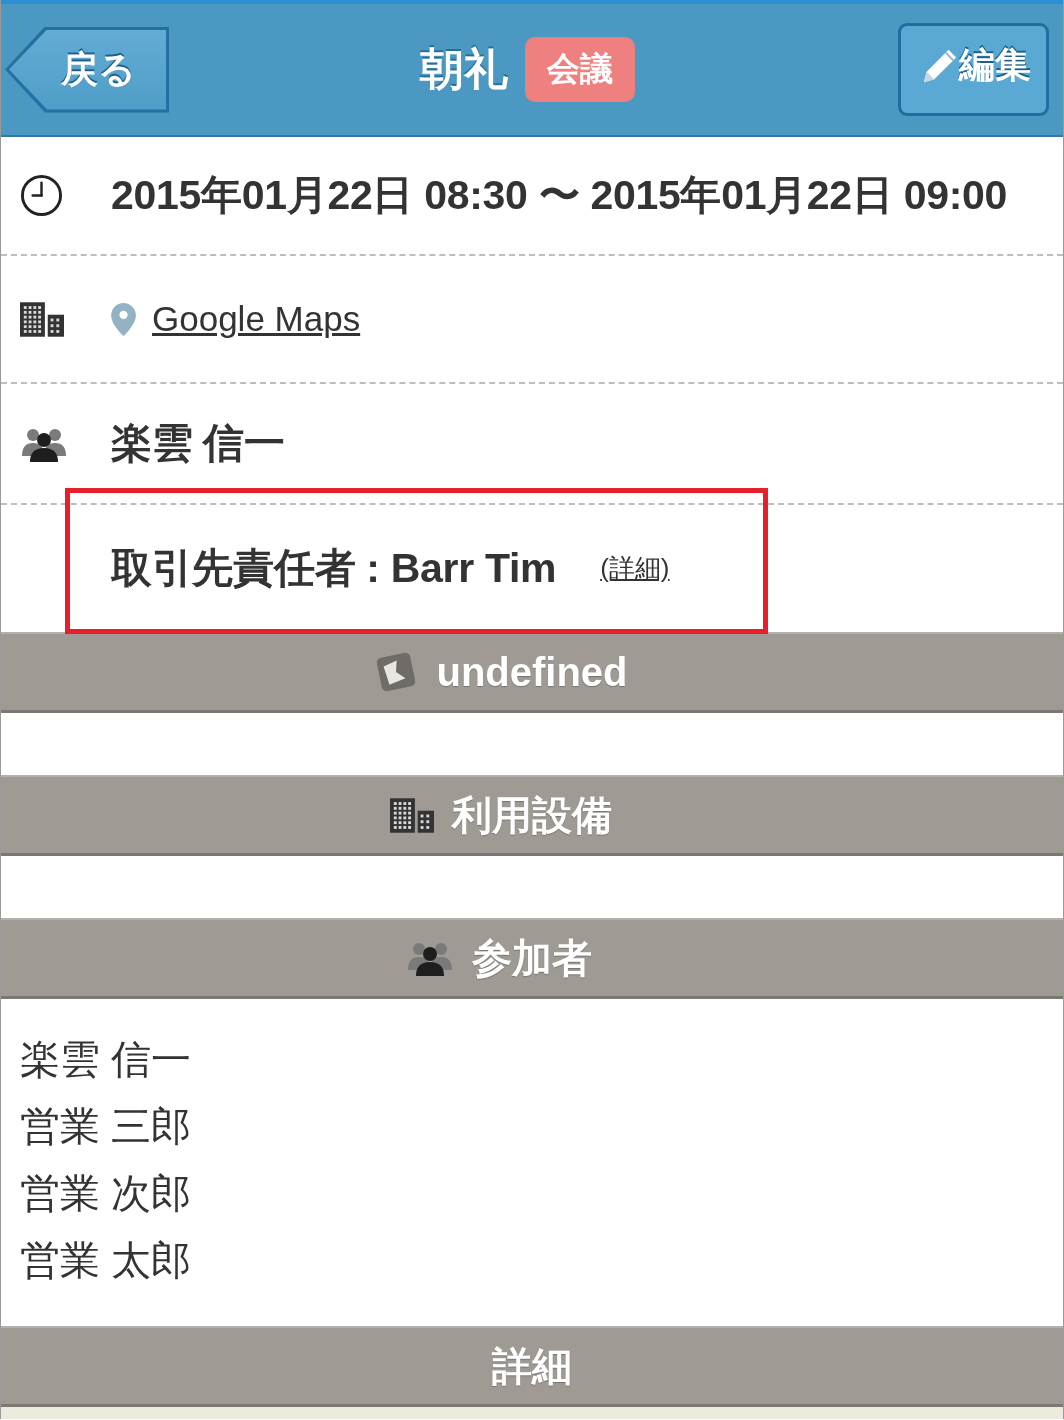 The height and width of the screenshot is (1420, 1064). What do you see at coordinates (106, 1059) in the screenshot?
I see `participant-name: 楽雲 信一` at bounding box center [106, 1059].